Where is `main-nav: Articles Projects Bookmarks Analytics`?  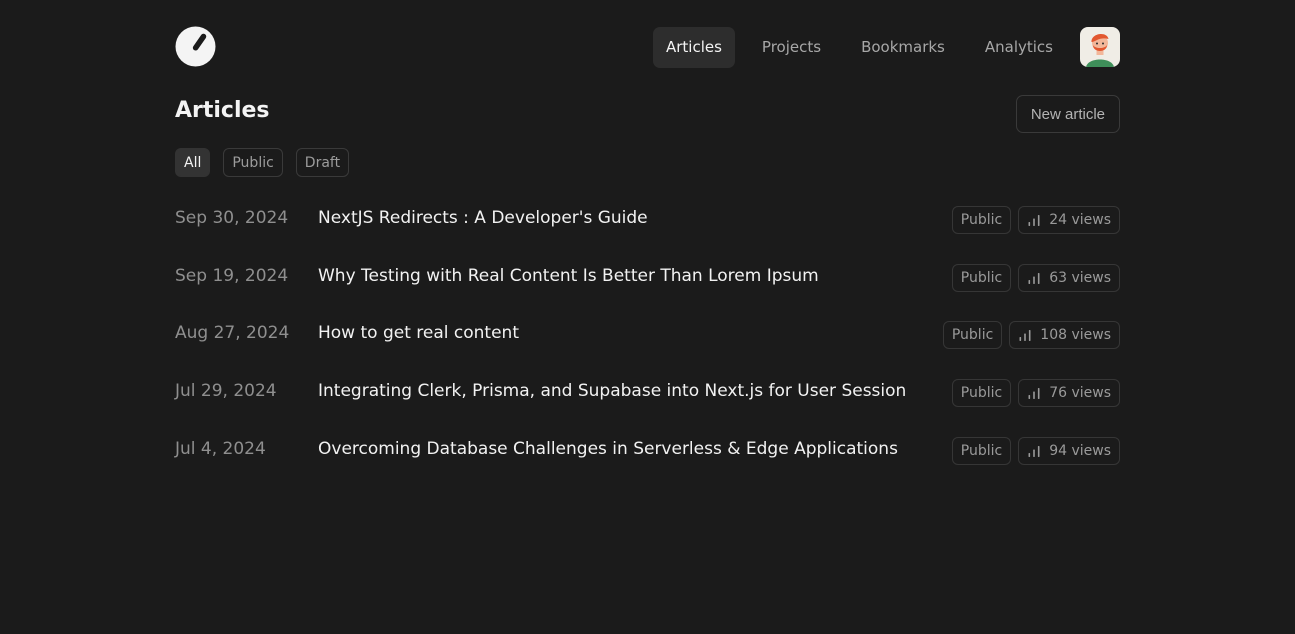 main-nav: Articles Projects Bookmarks Analytics is located at coordinates (879, 47).